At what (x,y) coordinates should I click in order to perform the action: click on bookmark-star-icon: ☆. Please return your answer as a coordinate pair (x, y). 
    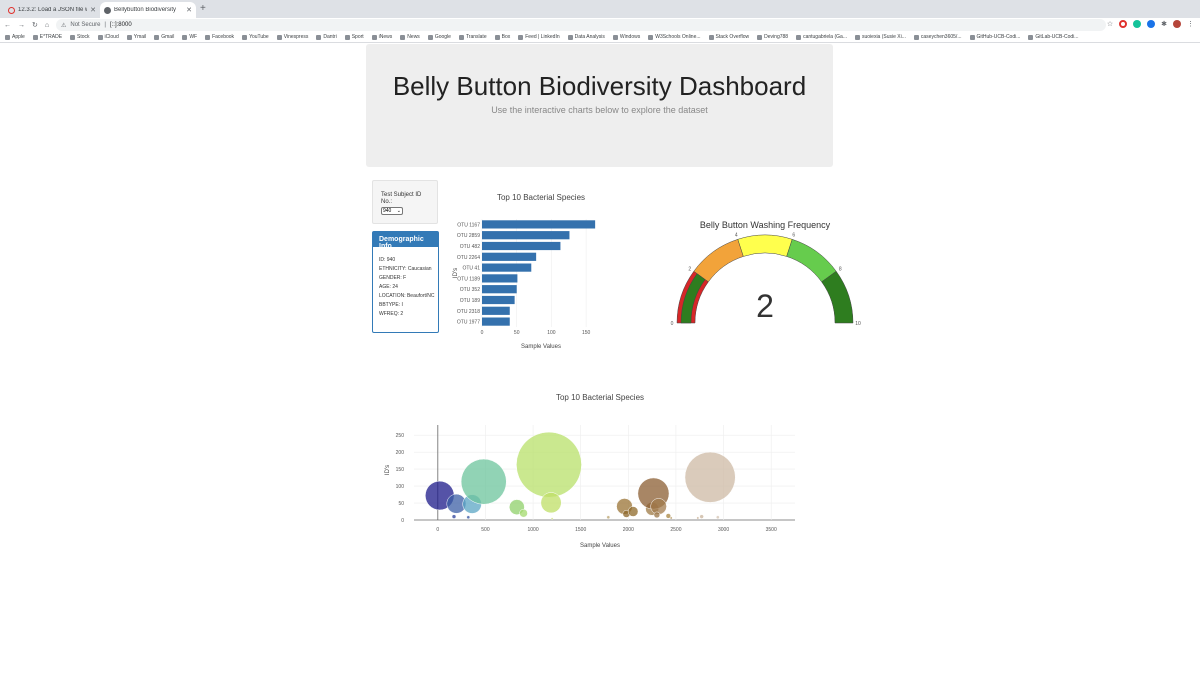
    Looking at the image, I should click on (1110, 24).